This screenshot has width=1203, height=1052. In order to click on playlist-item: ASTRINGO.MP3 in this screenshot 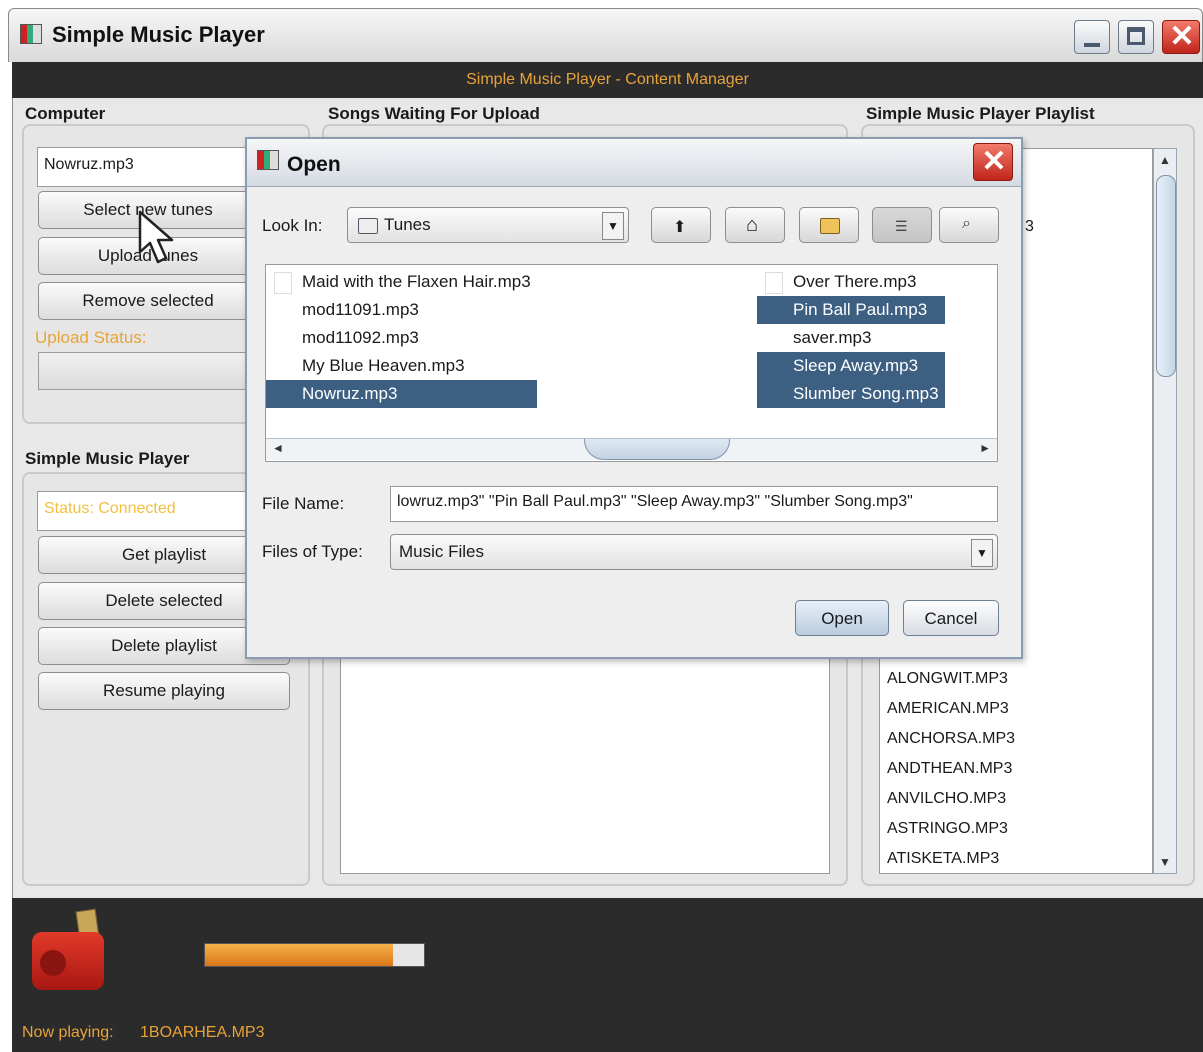, I will do `click(951, 829)`.